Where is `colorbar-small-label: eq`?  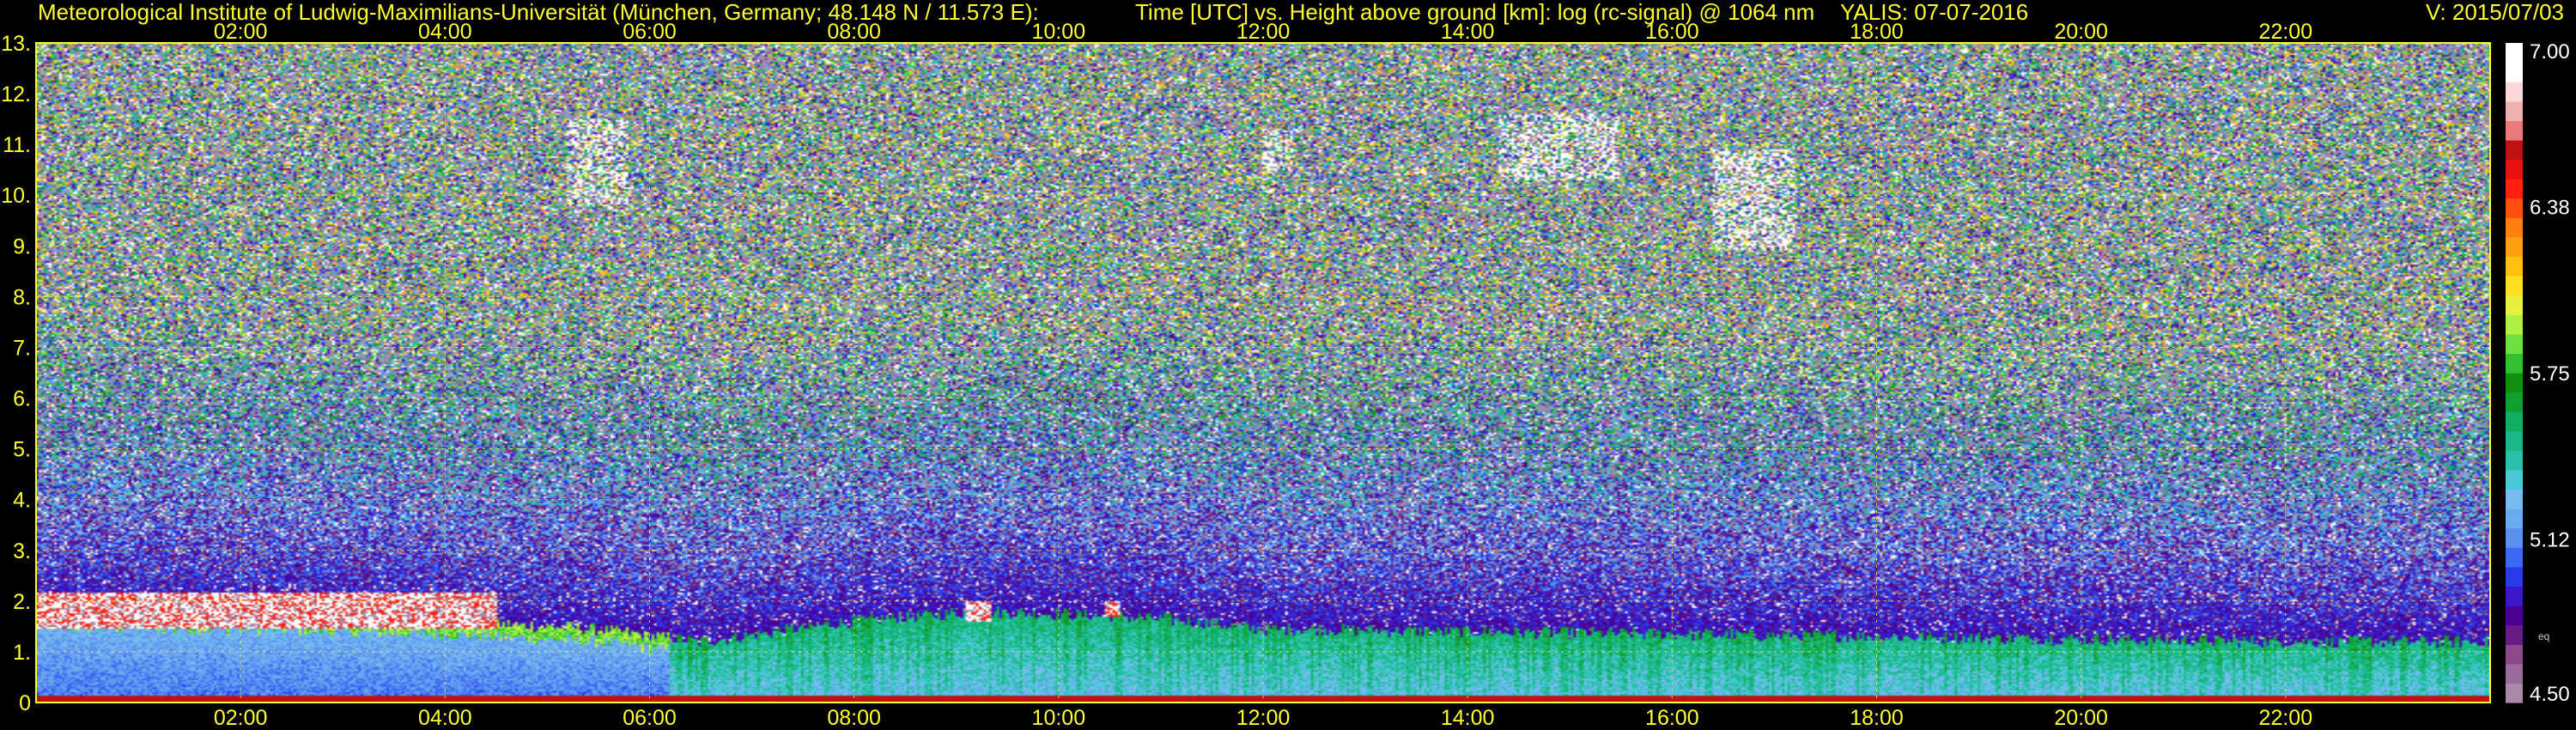 colorbar-small-label: eq is located at coordinates (2544, 636).